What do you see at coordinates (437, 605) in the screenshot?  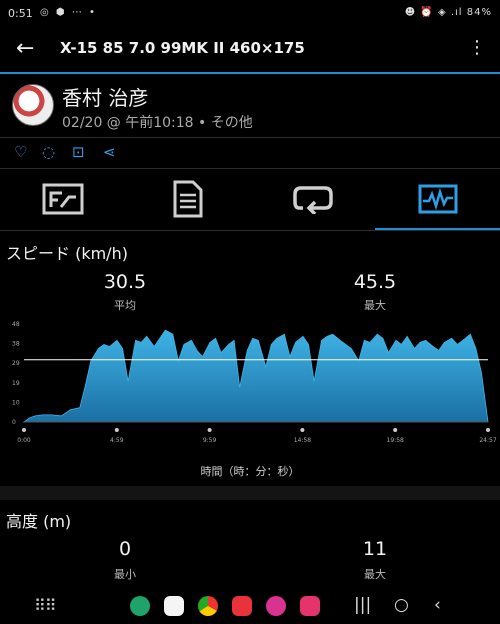 I see `back-nav-icon: ‹` at bounding box center [437, 605].